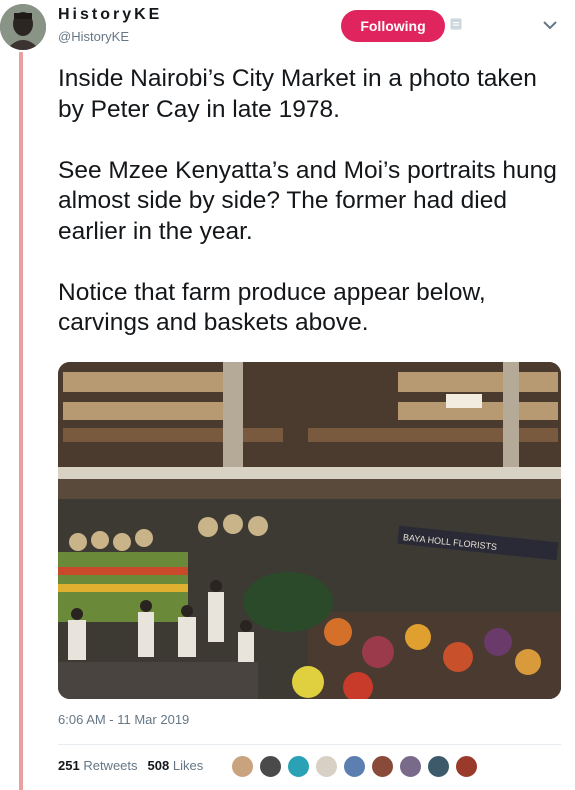  Describe the element at coordinates (123, 719) in the screenshot. I see `tweet-timestamp: 6:06 AM - 11 Mar 2019` at that location.